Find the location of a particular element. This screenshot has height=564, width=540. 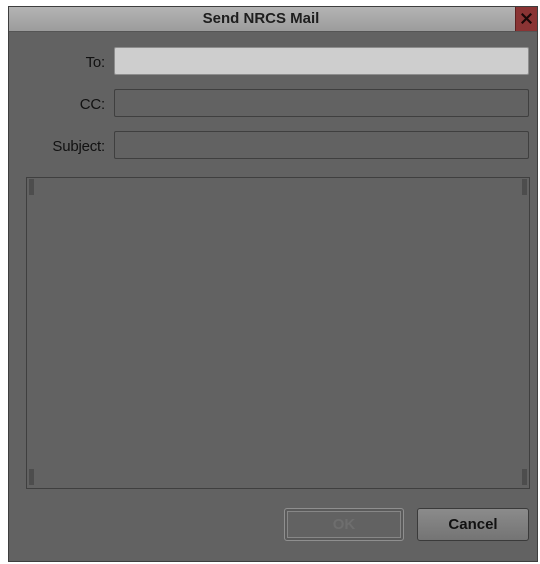

cc-label: CC: is located at coordinates (92, 104).